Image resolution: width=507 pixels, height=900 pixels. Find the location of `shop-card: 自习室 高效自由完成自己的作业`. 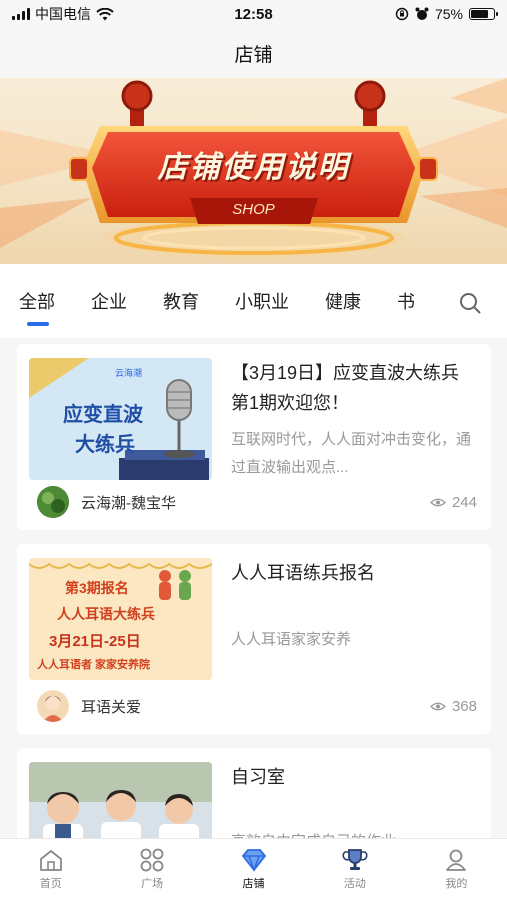

shop-card: 自习室 高效自由完成自己的作业 is located at coordinates (254, 793).